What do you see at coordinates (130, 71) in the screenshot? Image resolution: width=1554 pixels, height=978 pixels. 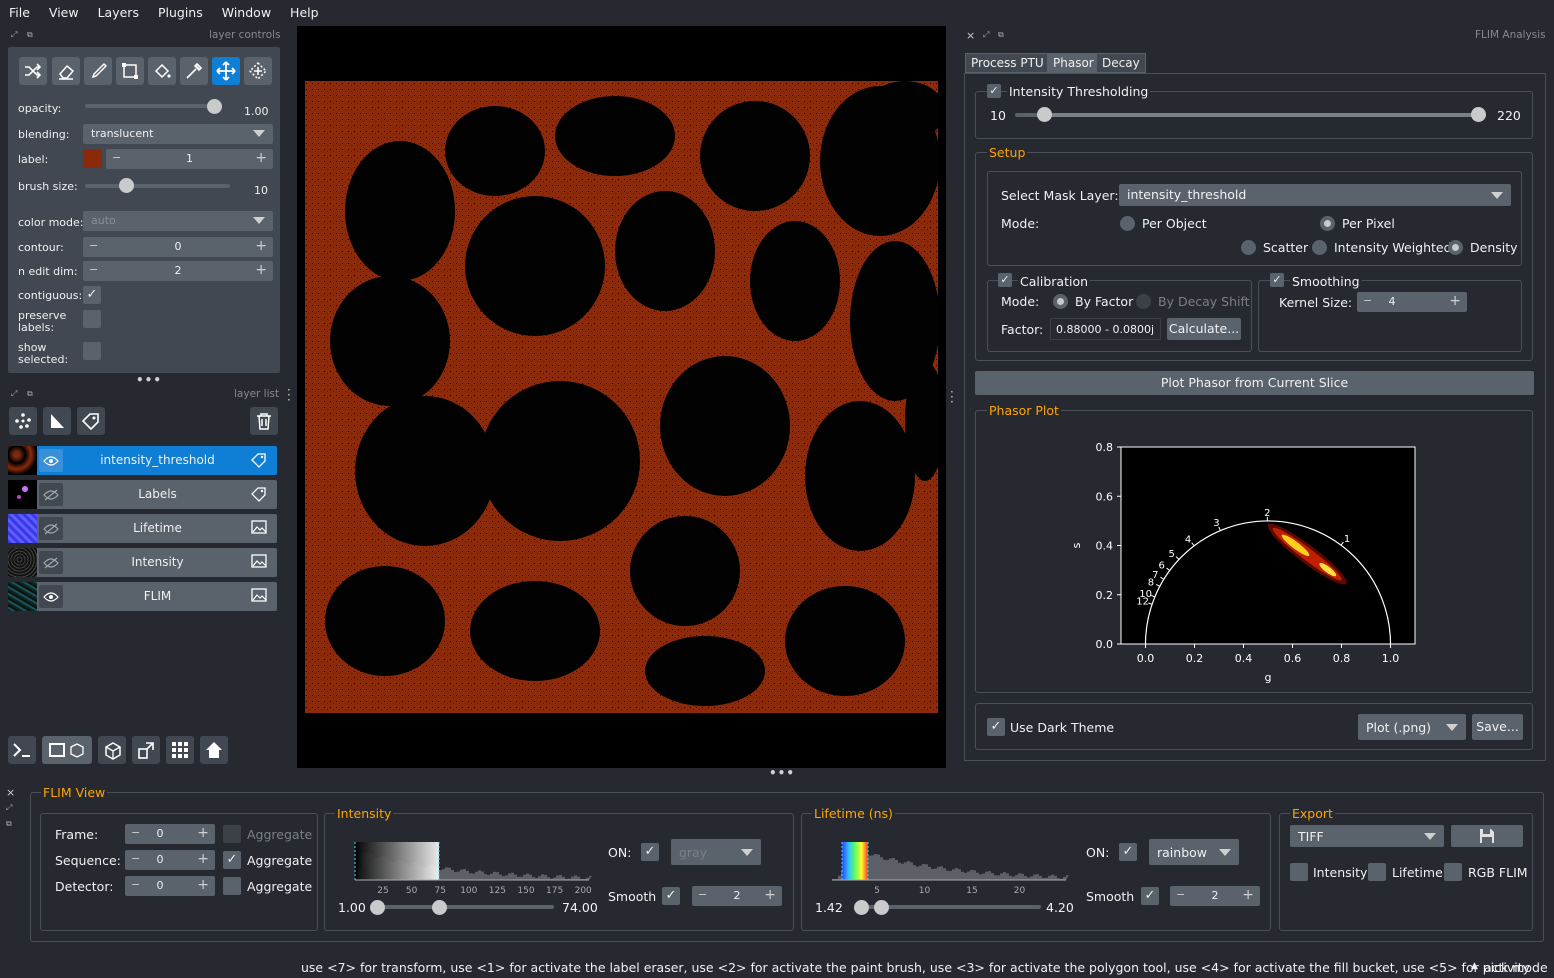 I see `polygon-tool-button` at bounding box center [130, 71].